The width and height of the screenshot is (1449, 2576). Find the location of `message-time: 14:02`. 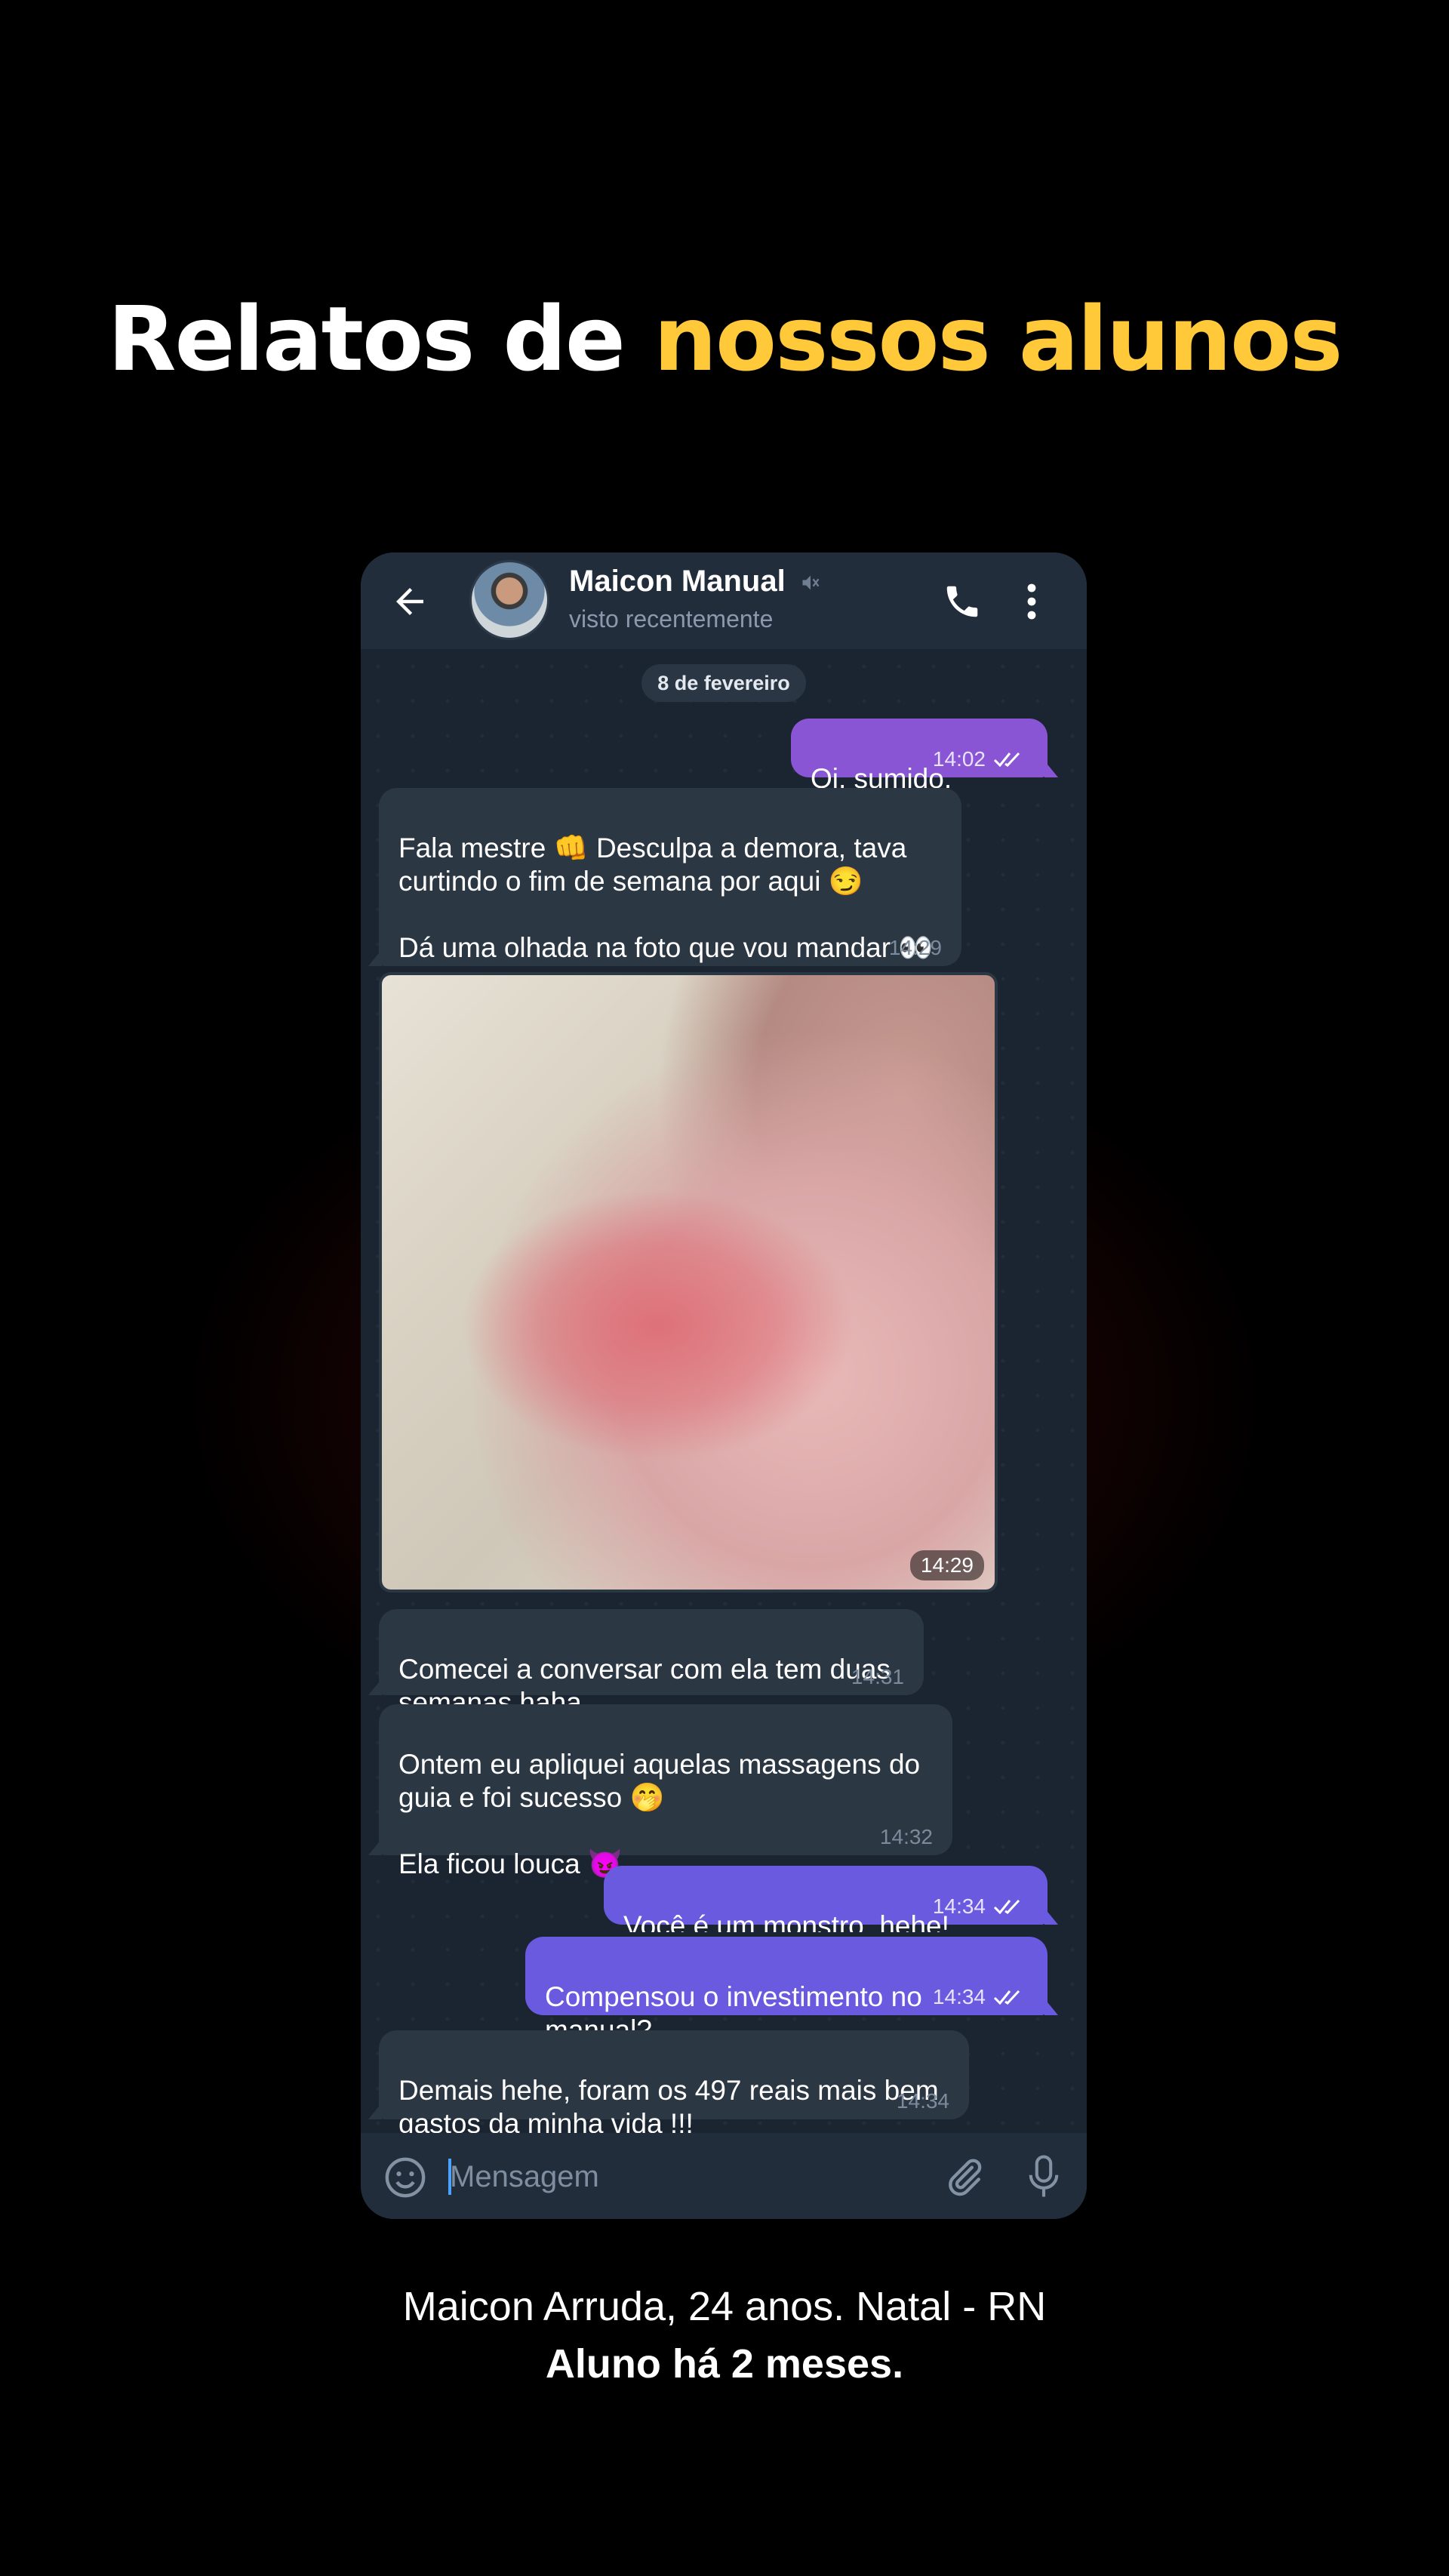

message-time: 14:02 is located at coordinates (959, 759).